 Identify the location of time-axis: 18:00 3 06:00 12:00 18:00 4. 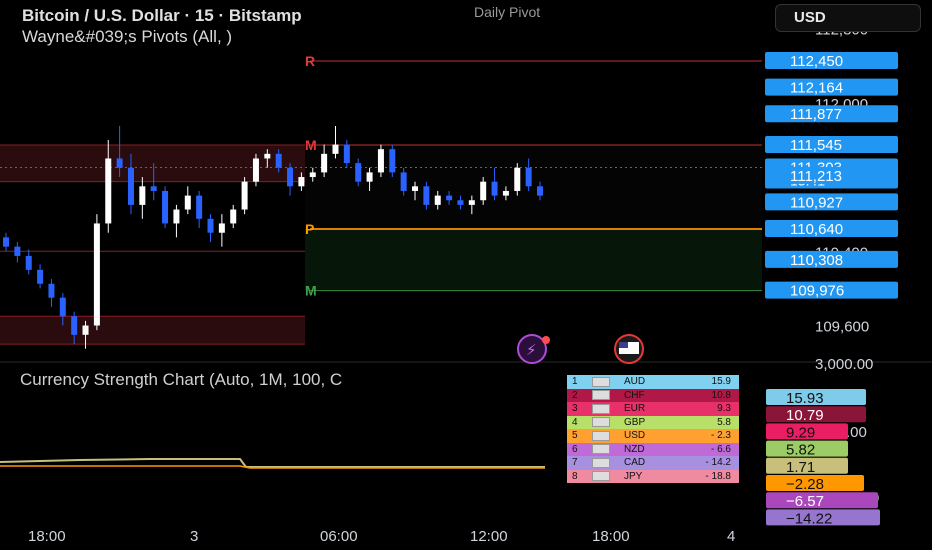
(381, 536).